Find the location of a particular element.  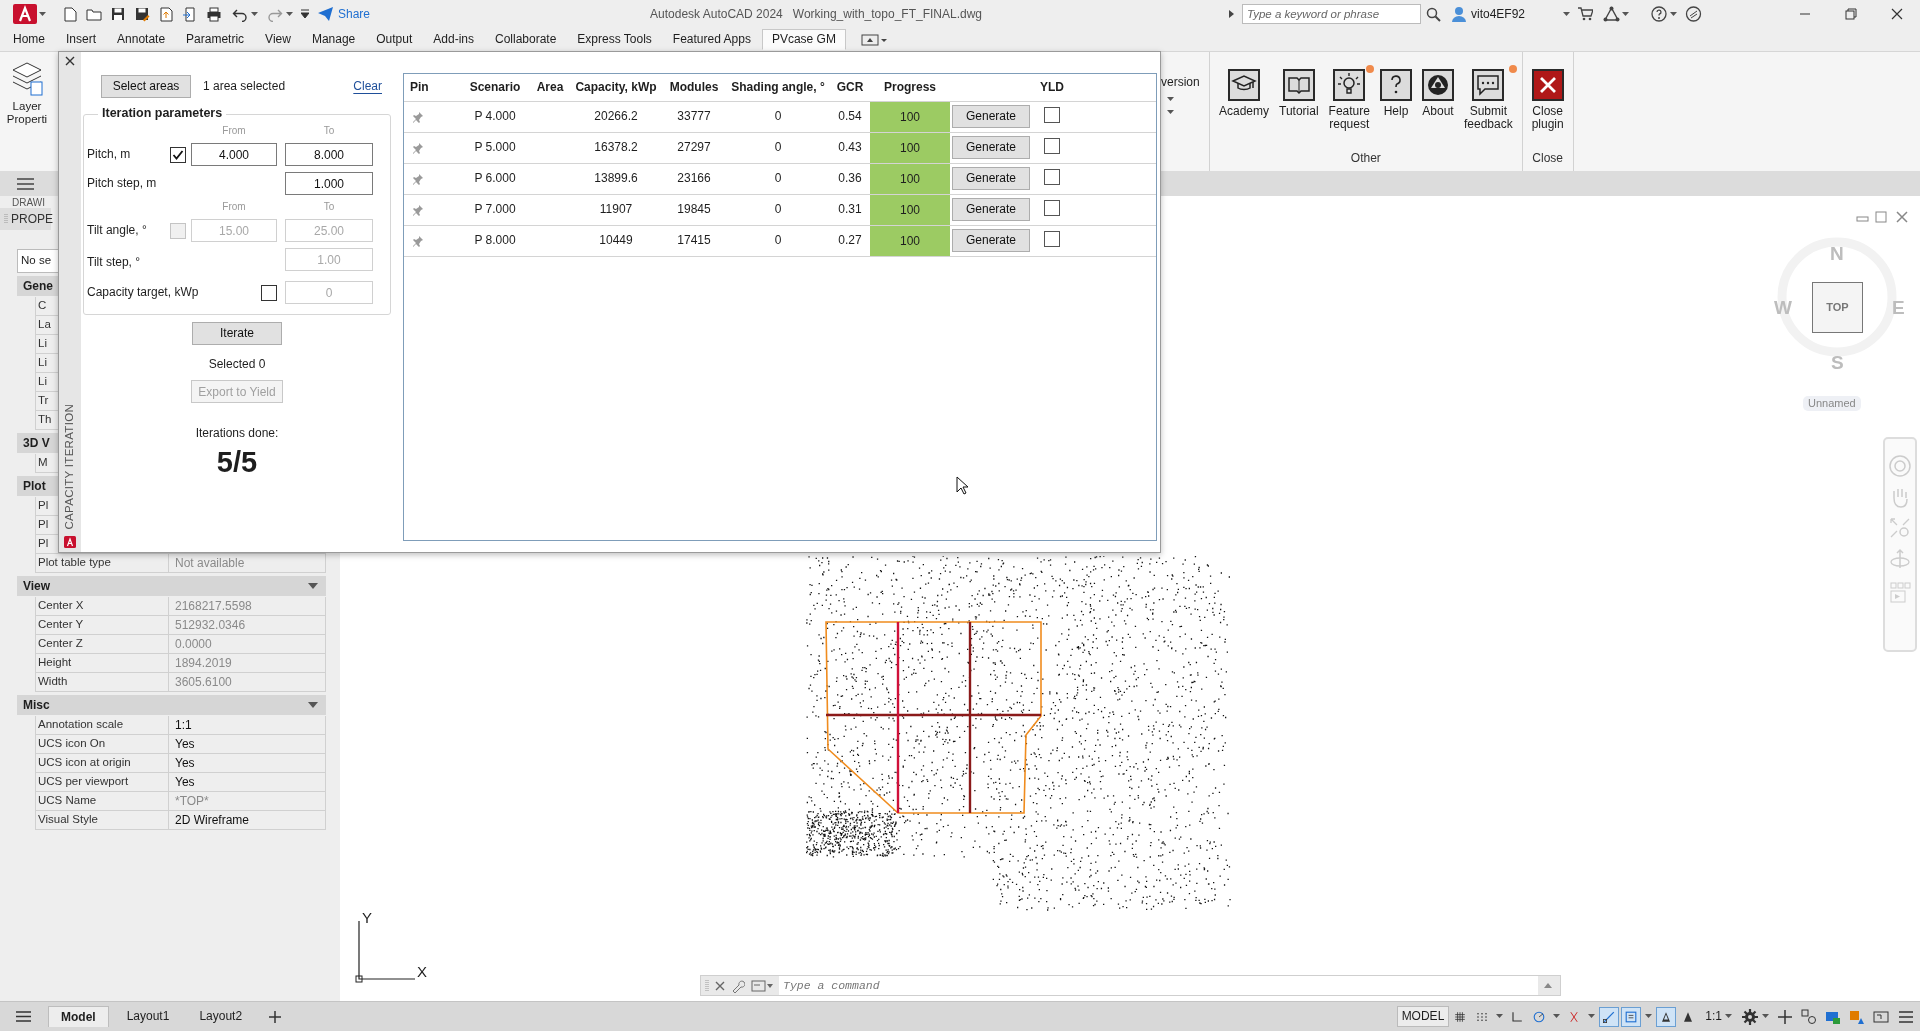

user-icon is located at coordinates (1458, 14).